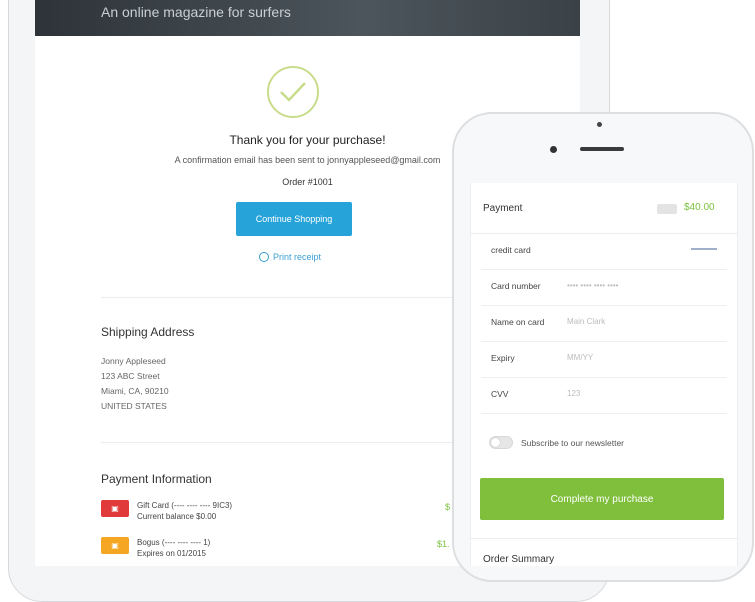 This screenshot has width=755, height=602. Describe the element at coordinates (196, 12) in the screenshot. I see `site-tagline: An online magazine for surfers` at that location.